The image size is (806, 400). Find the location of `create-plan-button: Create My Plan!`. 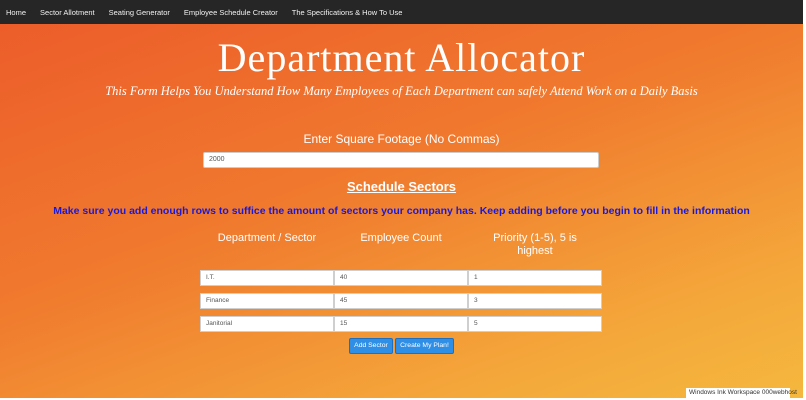

create-plan-button: Create My Plan! is located at coordinates (424, 346).